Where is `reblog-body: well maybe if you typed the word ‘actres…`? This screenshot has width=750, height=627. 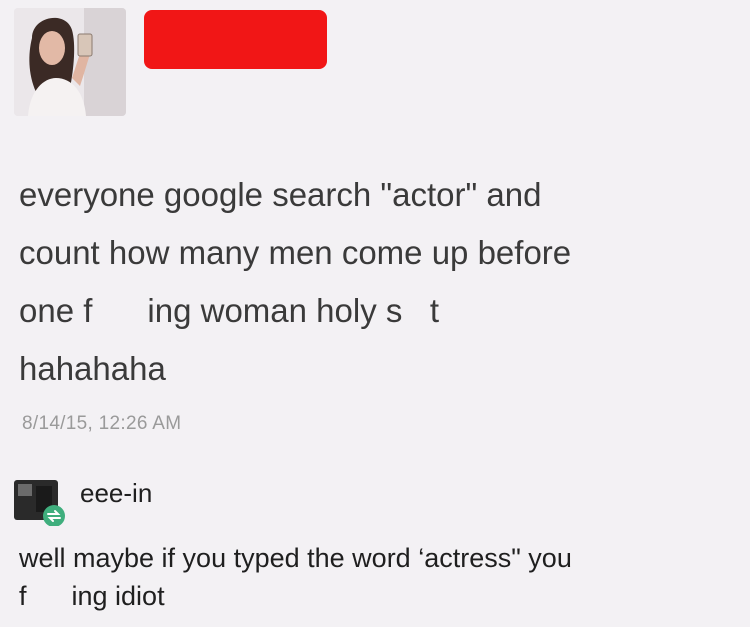 reblog-body: well maybe if you typed the word ‘actres… is located at coordinates (379, 577).